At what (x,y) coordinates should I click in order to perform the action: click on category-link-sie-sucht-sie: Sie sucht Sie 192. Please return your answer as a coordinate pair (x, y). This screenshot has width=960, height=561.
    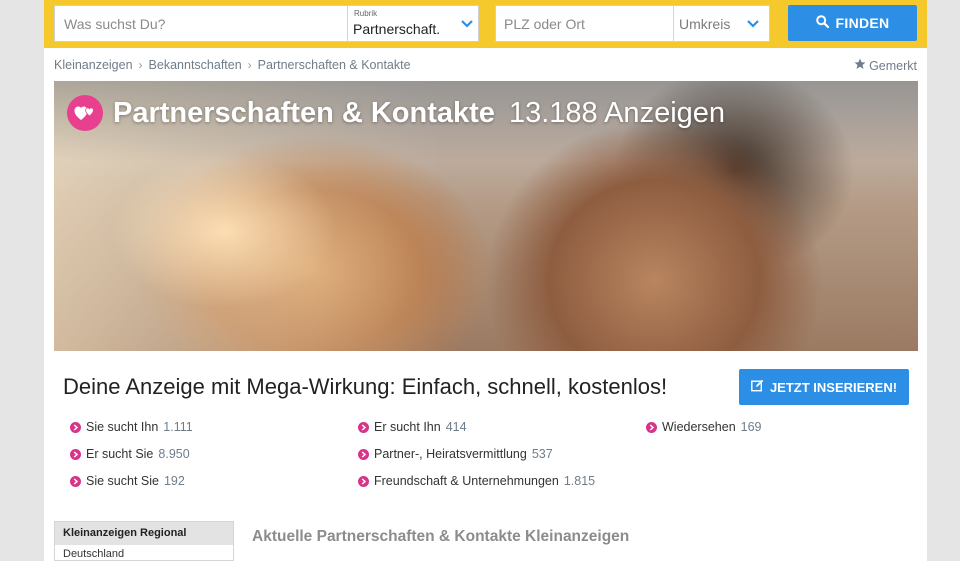
    Looking at the image, I should click on (127, 481).